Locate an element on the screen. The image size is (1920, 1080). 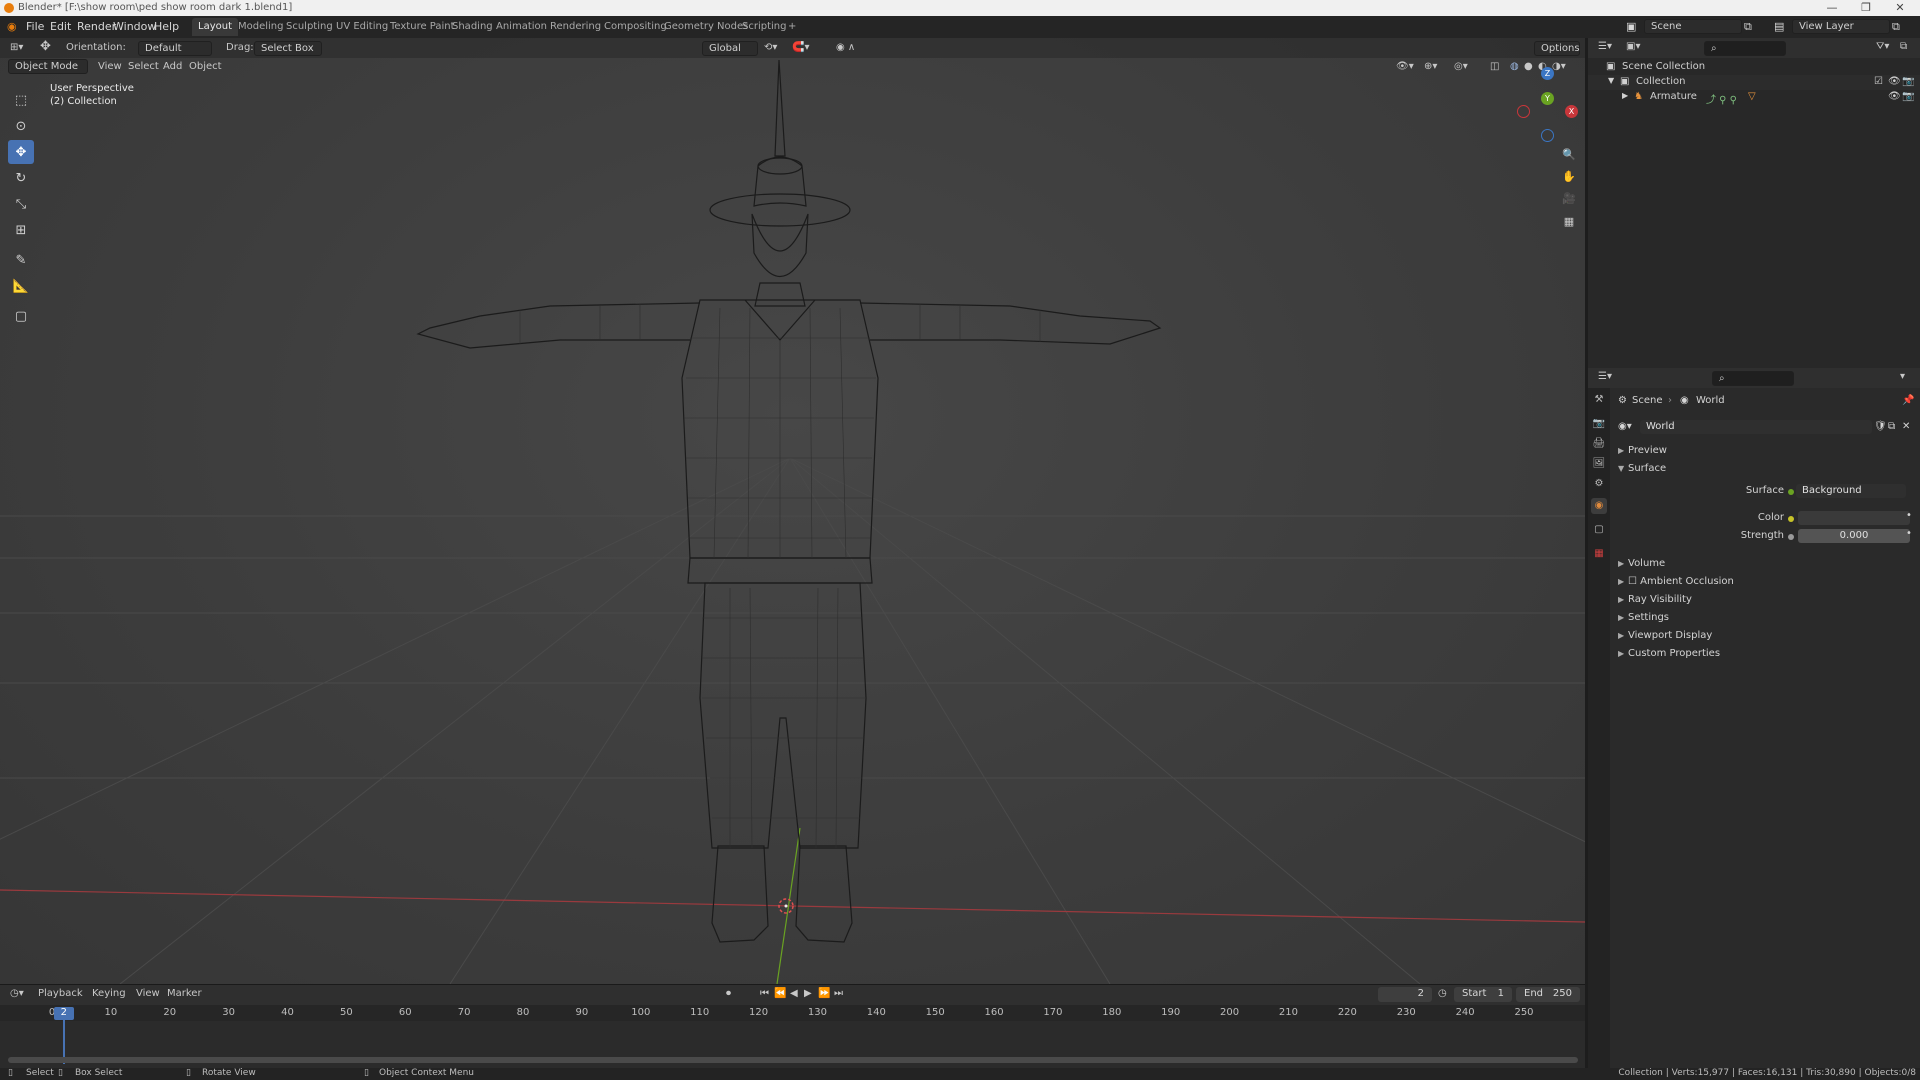
rendered-shading-icon: ◑▾ is located at coordinates (1559, 66).